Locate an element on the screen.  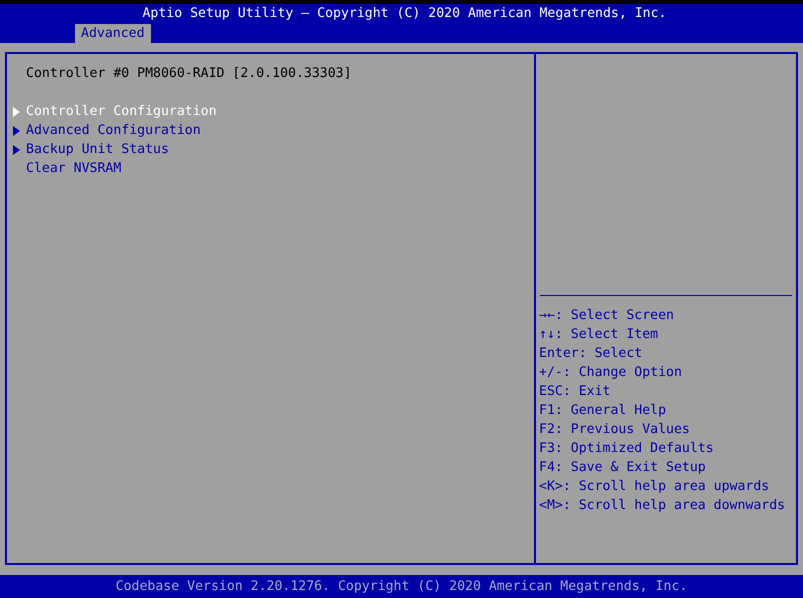
help-line: <K>: Scroll help area upwards is located at coordinates (654, 487).